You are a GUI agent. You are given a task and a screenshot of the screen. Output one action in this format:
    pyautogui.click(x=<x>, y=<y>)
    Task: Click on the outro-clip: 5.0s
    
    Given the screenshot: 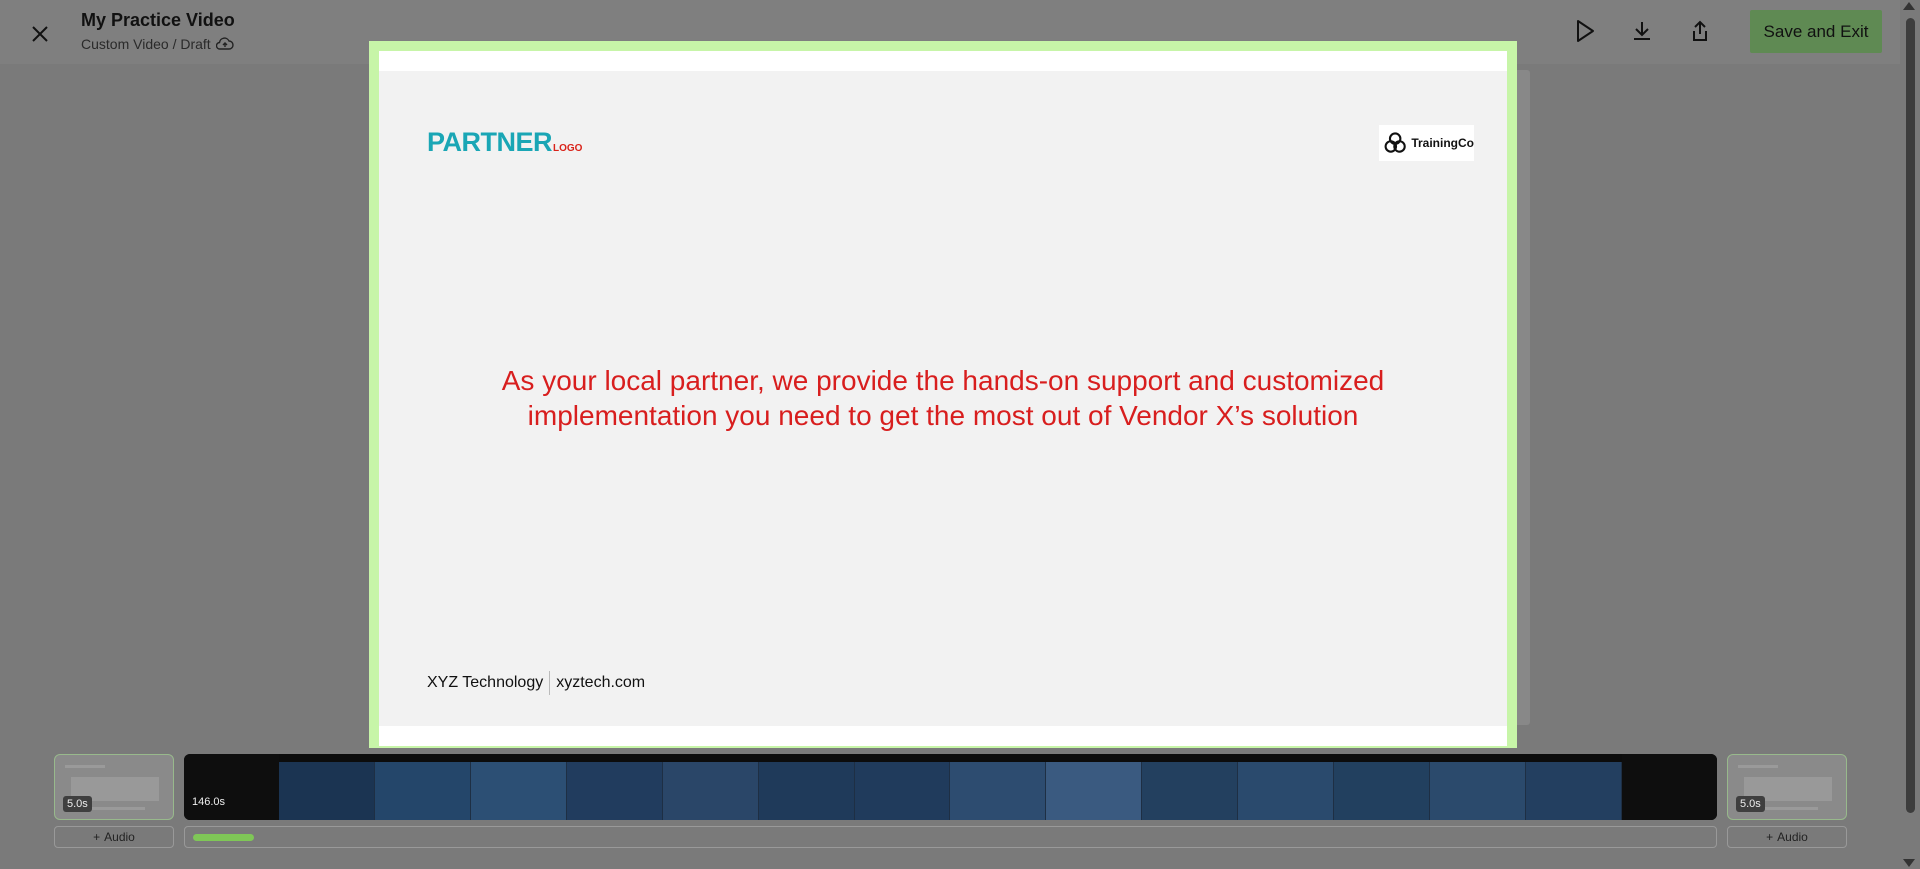 What is the action you would take?
    pyautogui.click(x=1787, y=787)
    